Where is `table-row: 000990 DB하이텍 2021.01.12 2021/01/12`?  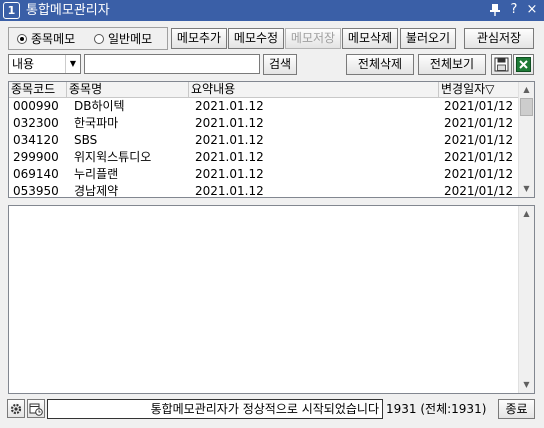
table-row: 000990 DB하이텍 2021.01.12 2021/01/12 is located at coordinates (264, 106).